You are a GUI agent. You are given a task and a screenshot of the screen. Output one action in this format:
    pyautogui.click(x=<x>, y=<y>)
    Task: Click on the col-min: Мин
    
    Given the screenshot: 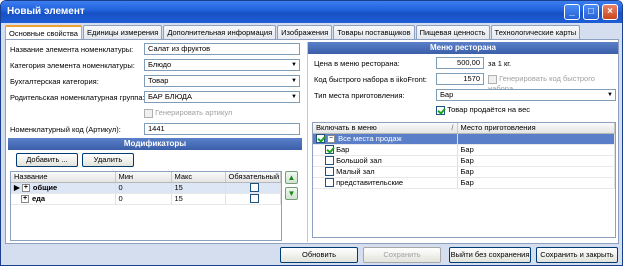 What is the action you would take?
    pyautogui.click(x=143, y=177)
    